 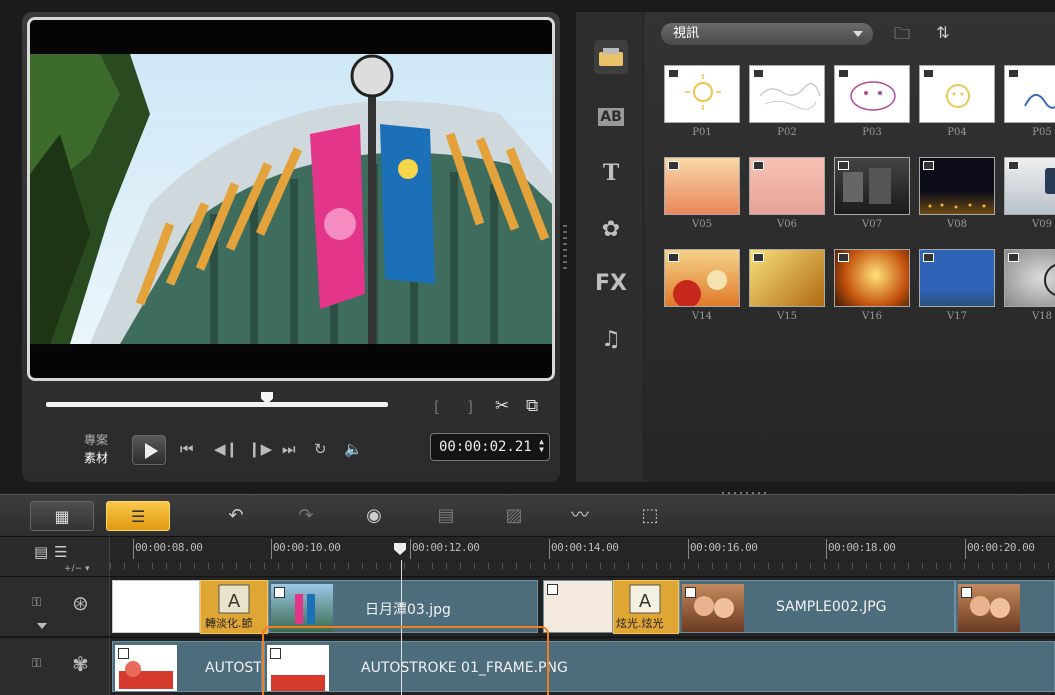 What do you see at coordinates (611, 229) in the screenshot?
I see `graphic-icon: ✿` at bounding box center [611, 229].